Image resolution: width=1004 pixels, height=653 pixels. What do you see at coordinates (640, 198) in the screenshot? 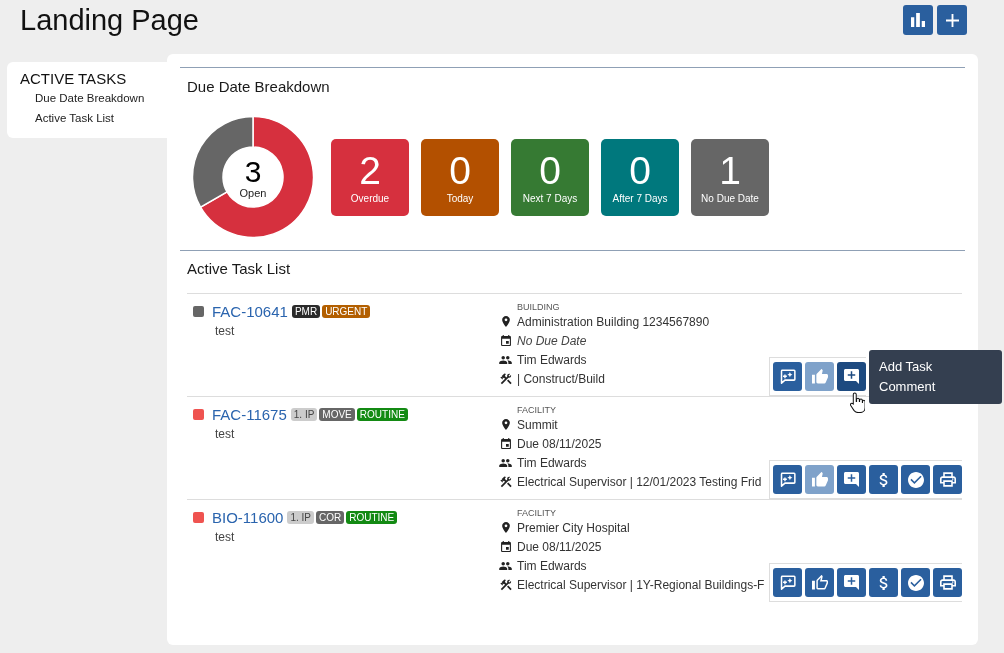
I see `tile-label: After 7 Days` at bounding box center [640, 198].